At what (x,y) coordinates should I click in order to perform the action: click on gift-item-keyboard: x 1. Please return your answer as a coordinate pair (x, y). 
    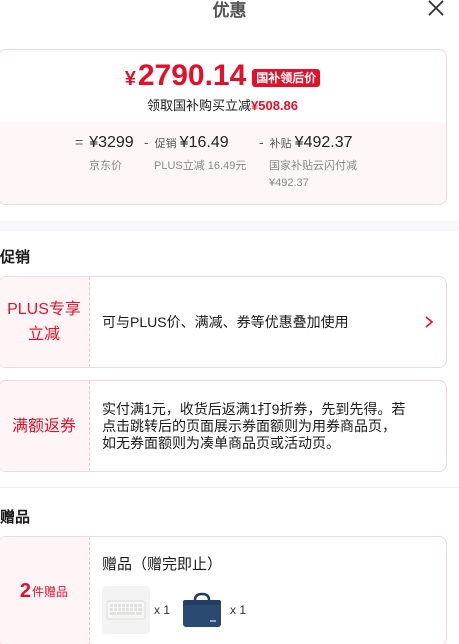
    Looking at the image, I should click on (136, 610).